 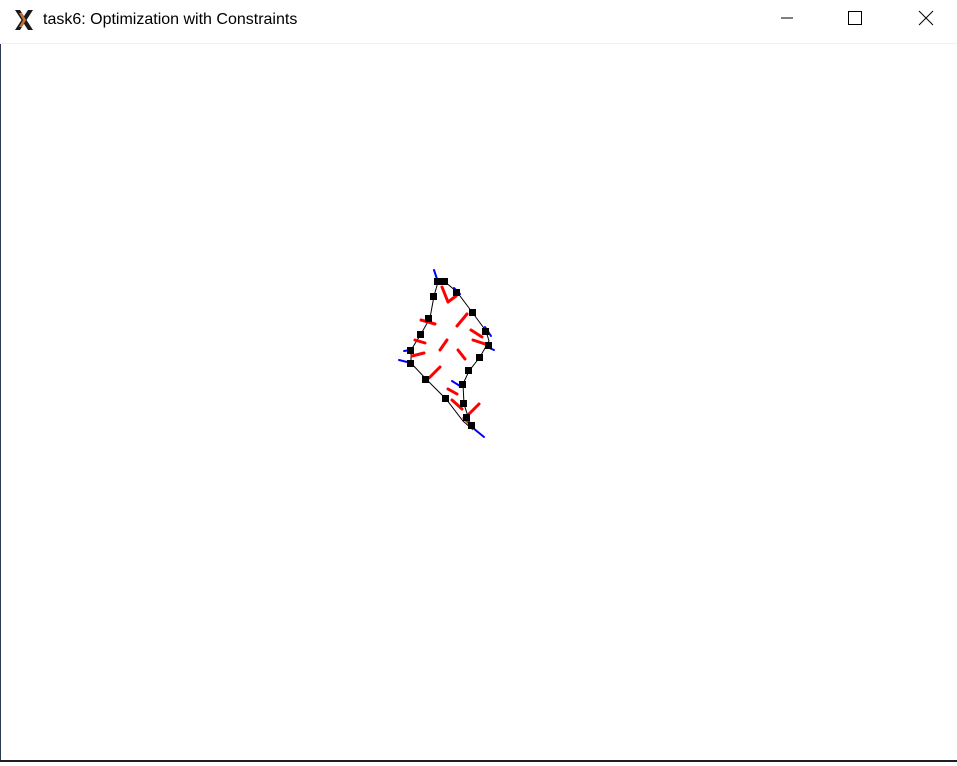 I want to click on maximize-button, so click(x=855, y=20).